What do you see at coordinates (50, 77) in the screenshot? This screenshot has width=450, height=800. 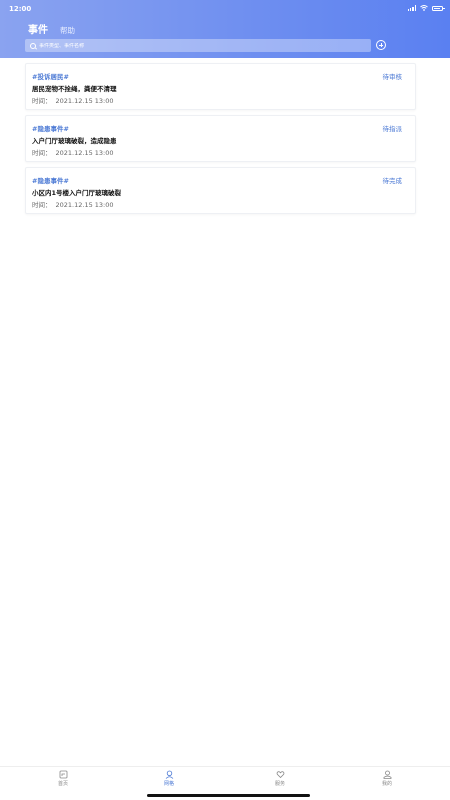 I see `event-tag: #投诉居民#` at bounding box center [50, 77].